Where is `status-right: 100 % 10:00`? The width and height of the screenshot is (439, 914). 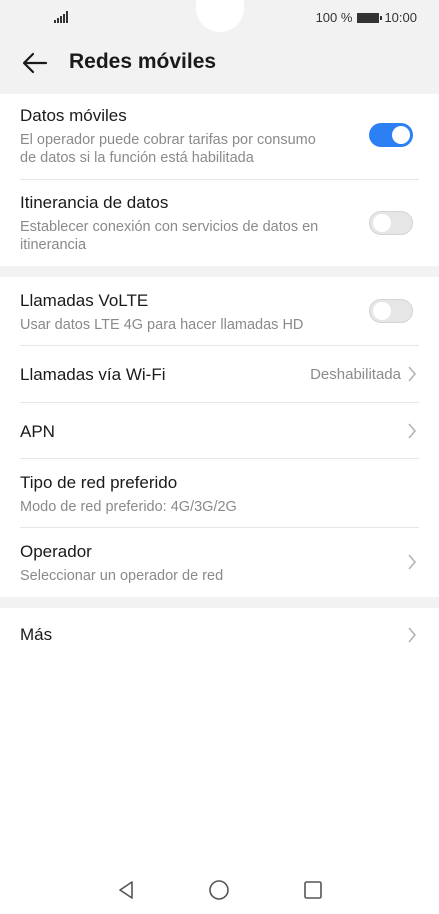
status-right: 100 % 10:00 is located at coordinates (366, 17).